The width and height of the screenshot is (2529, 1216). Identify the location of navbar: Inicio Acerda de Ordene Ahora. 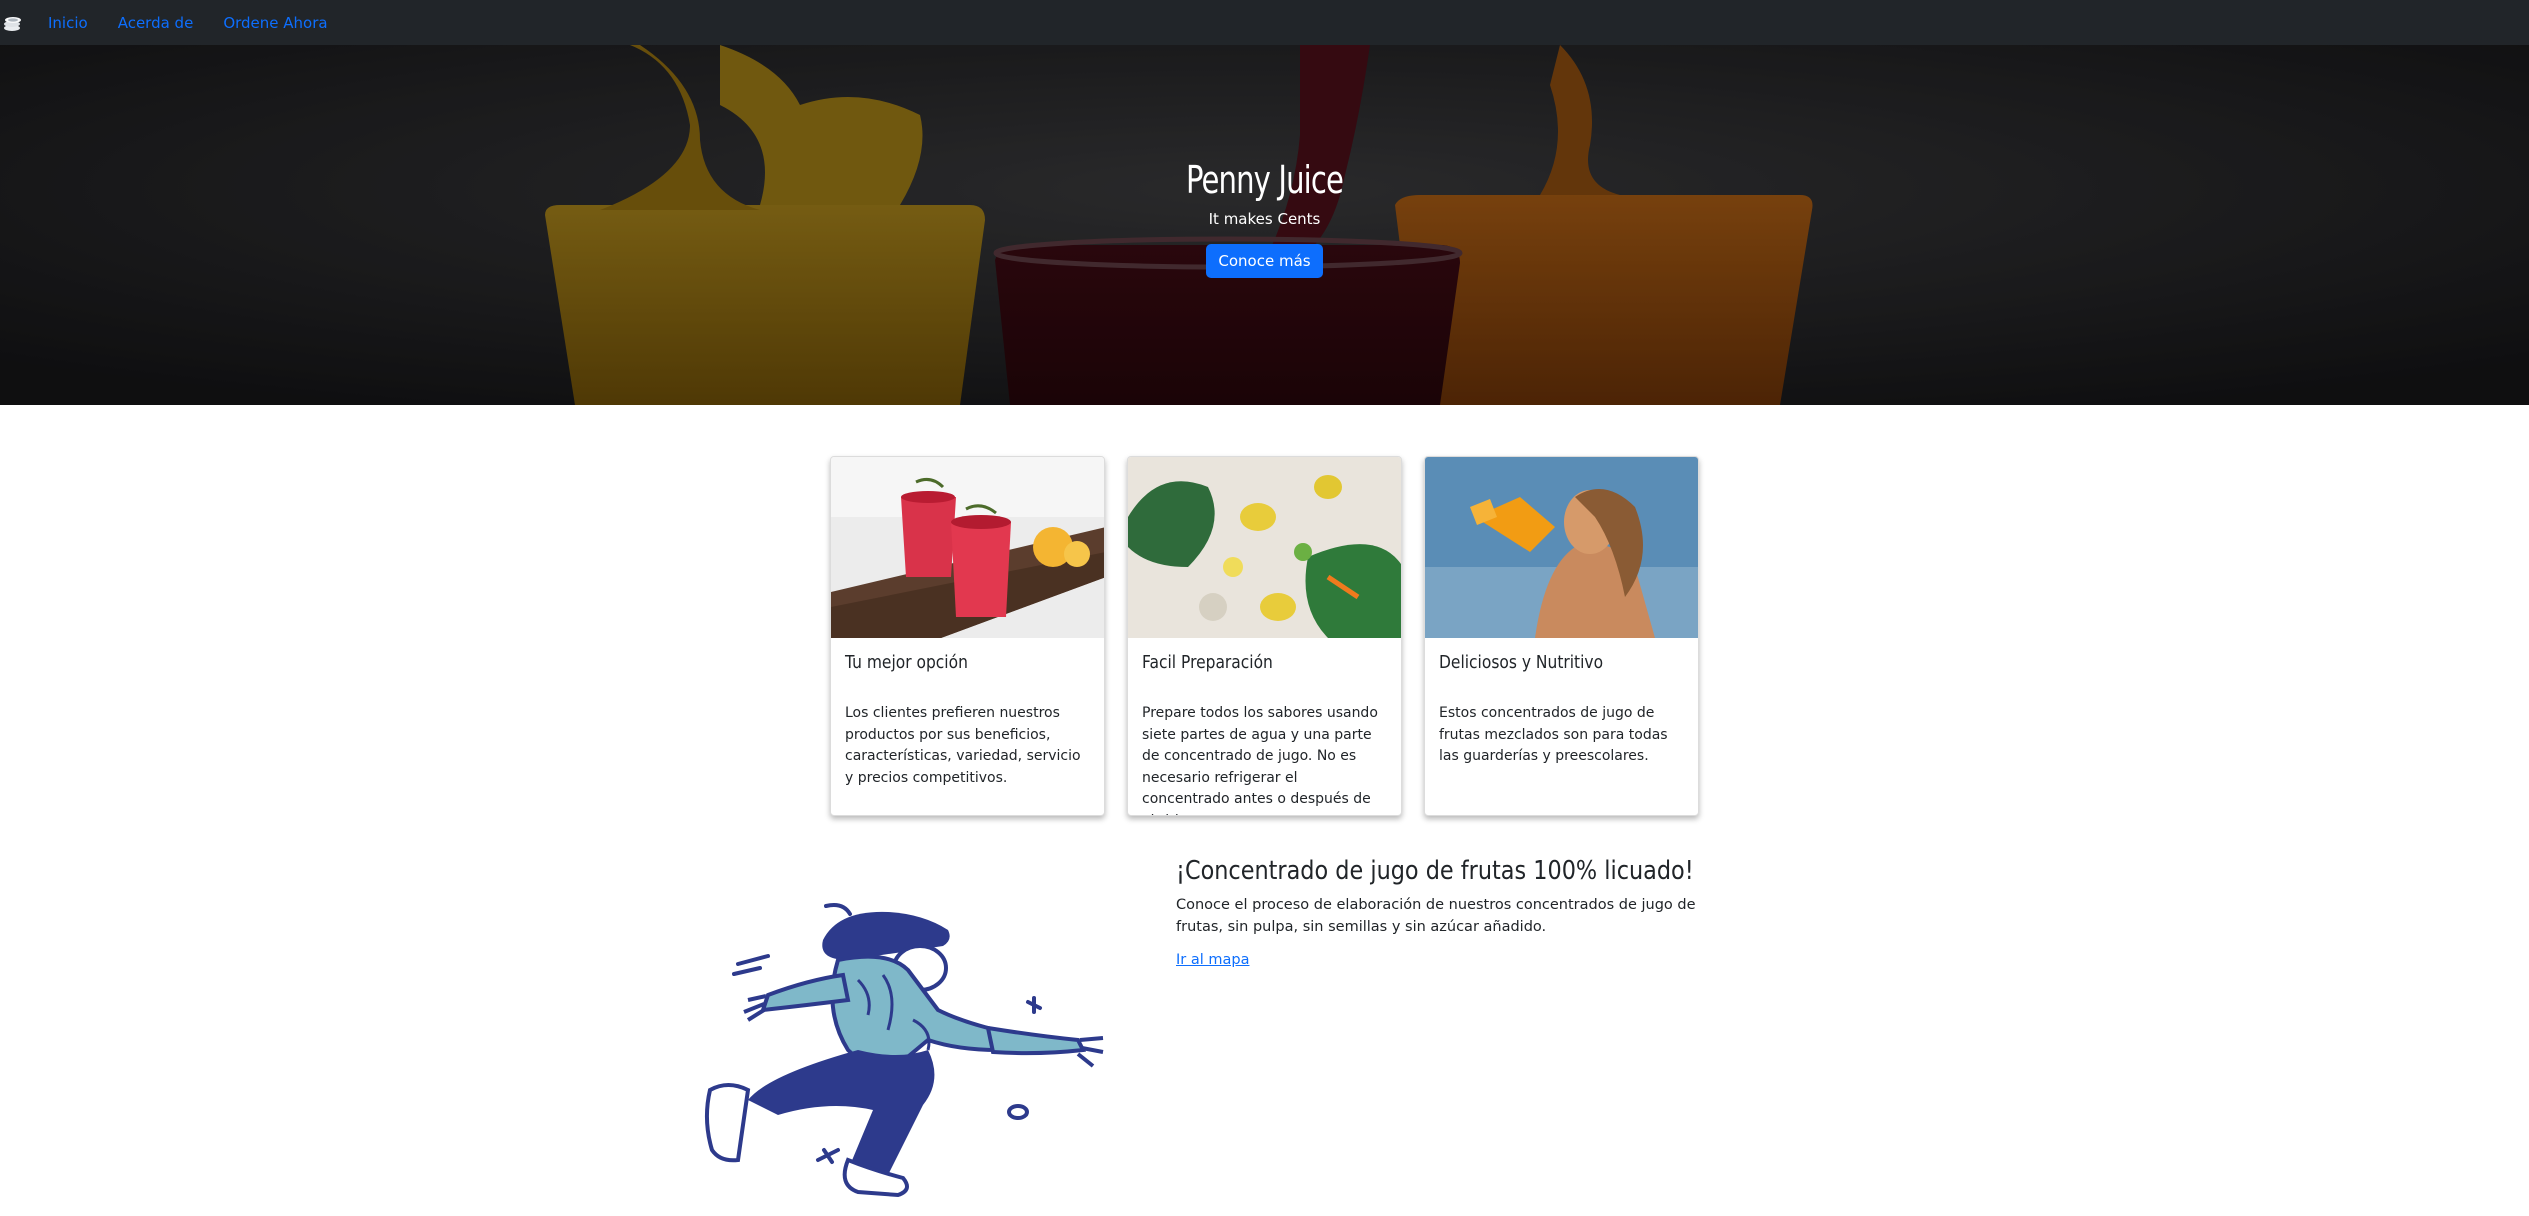
(1264, 22).